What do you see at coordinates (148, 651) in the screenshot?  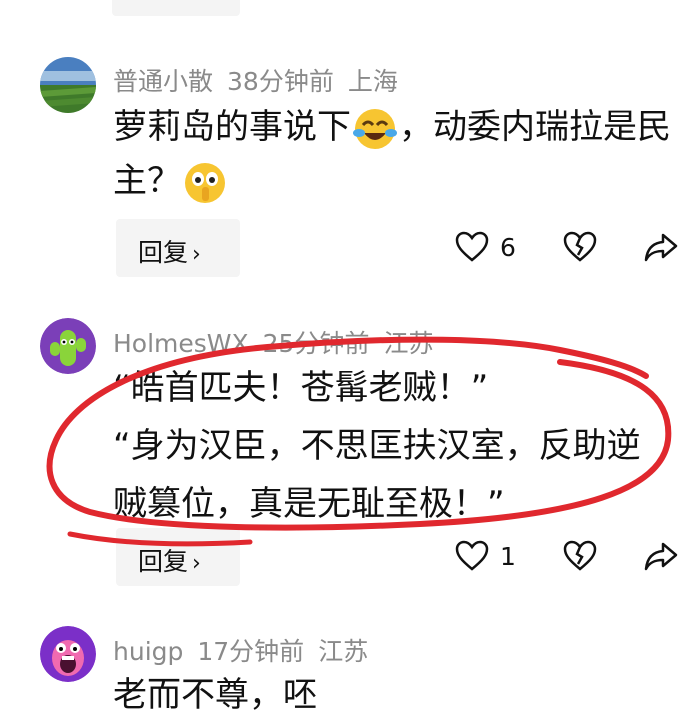 I see `username: huigp` at bounding box center [148, 651].